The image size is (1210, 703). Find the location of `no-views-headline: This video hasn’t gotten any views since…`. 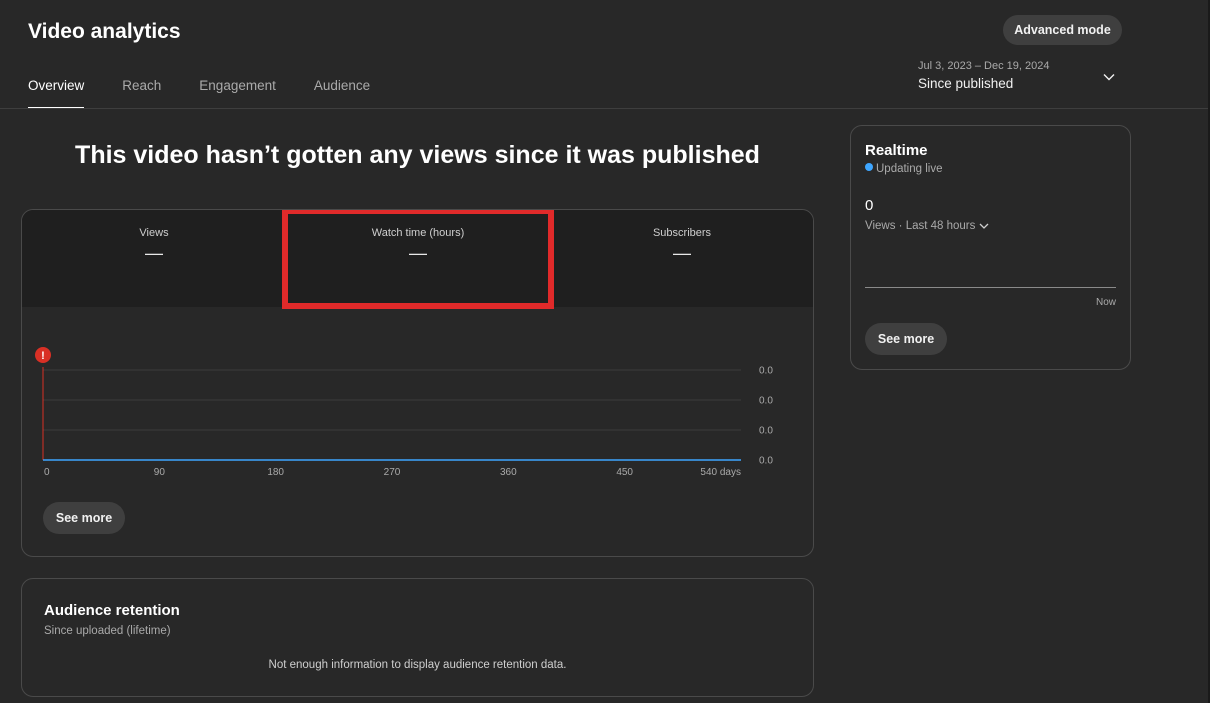

no-views-headline: This video hasn’t gotten any views since… is located at coordinates (417, 155).